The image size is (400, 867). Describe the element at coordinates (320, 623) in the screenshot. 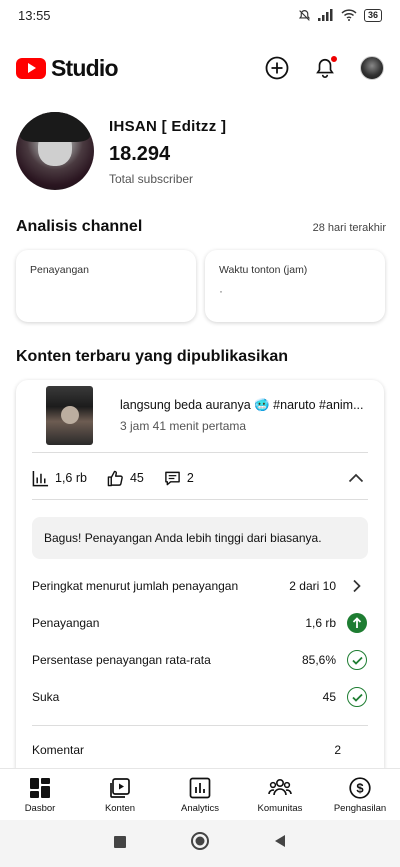

I see `views-row-value: 1,6 rb` at that location.